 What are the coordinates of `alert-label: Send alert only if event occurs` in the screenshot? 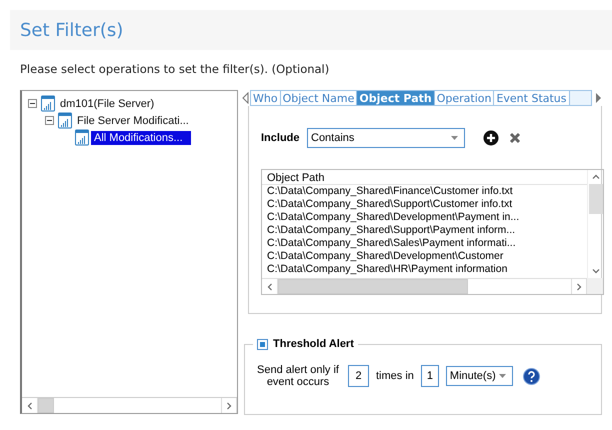 It's located at (298, 376).